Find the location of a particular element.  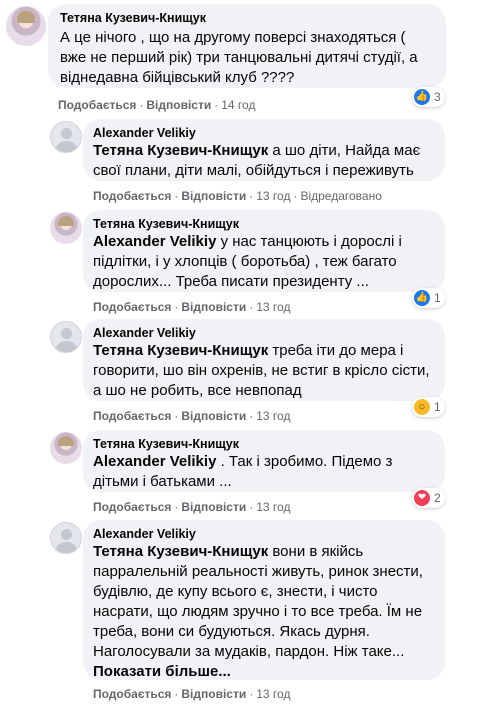

love-icon: ❤ is located at coordinates (422, 498).